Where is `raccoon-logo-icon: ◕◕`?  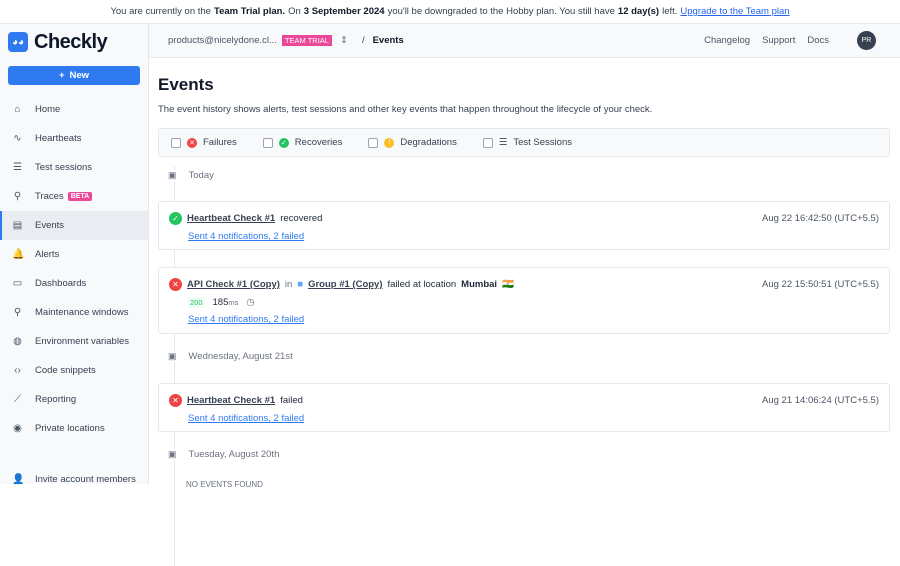
raccoon-logo-icon: ◕◕ is located at coordinates (18, 42).